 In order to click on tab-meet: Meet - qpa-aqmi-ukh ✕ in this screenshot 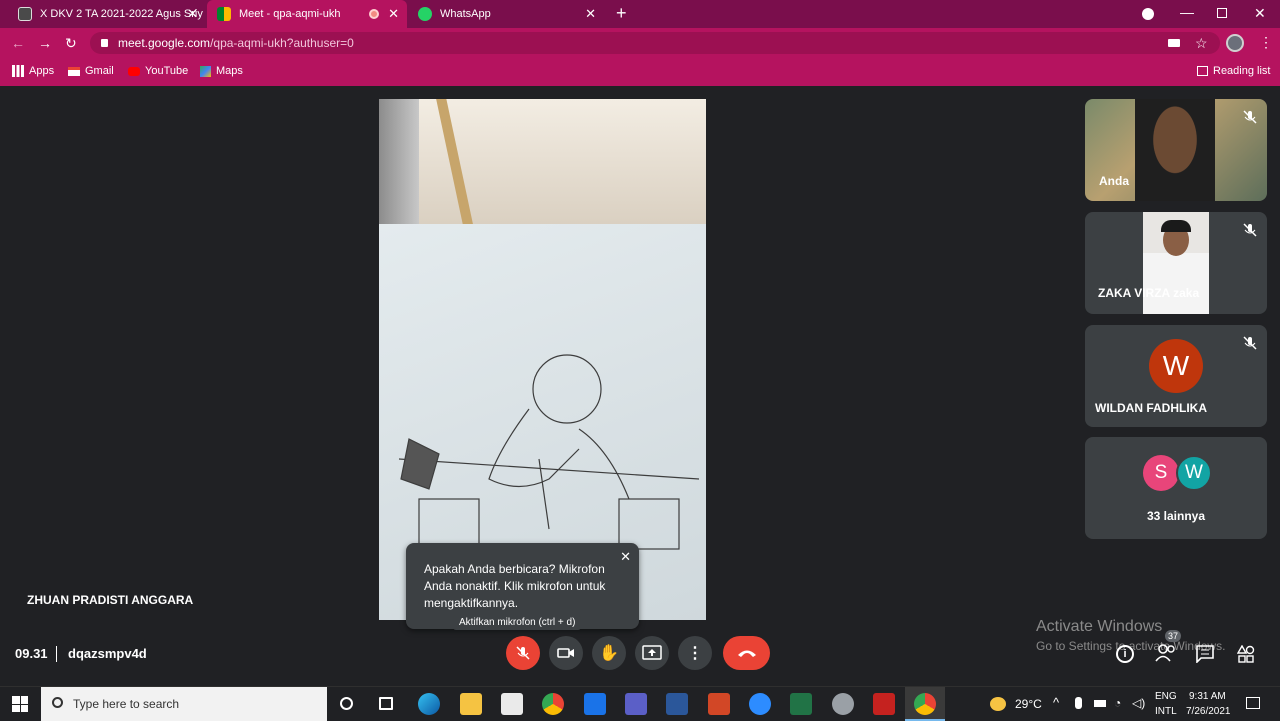, I will do `click(307, 14)`.